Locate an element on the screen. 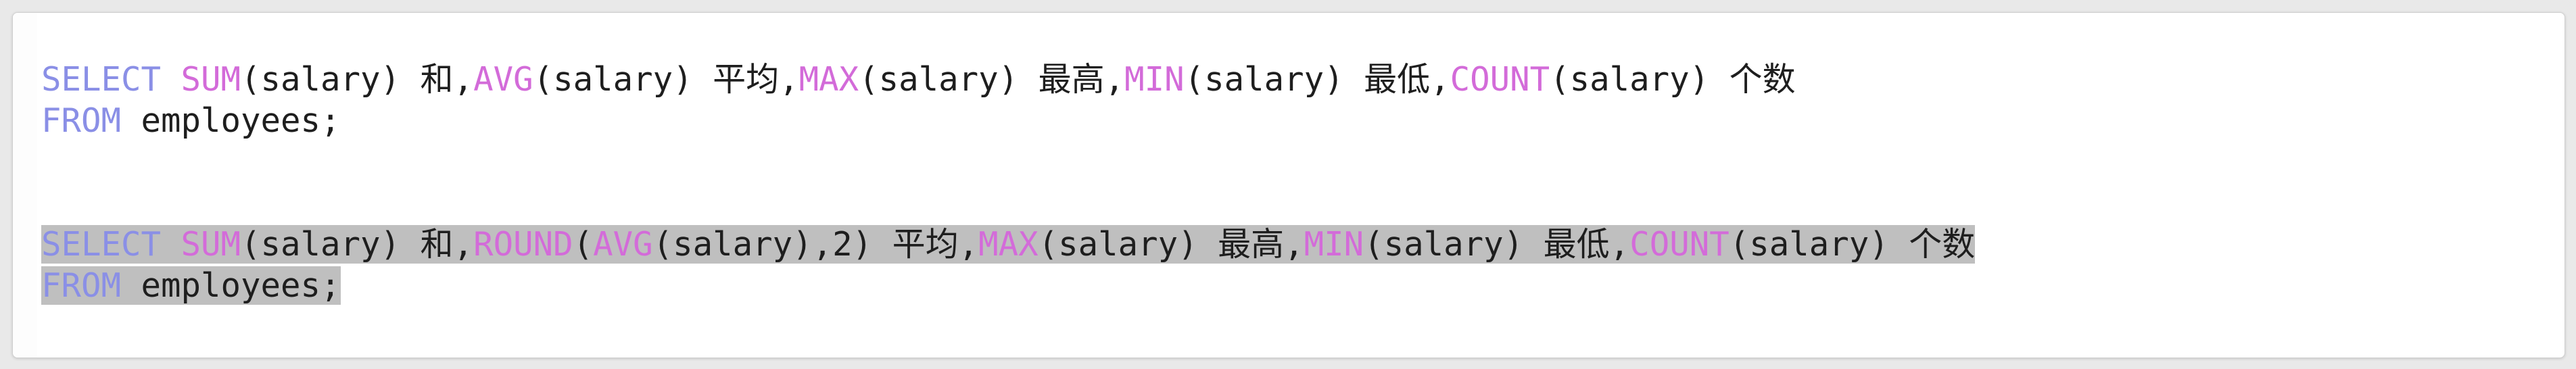  code-text: (salary) 平均, is located at coordinates (666, 80).